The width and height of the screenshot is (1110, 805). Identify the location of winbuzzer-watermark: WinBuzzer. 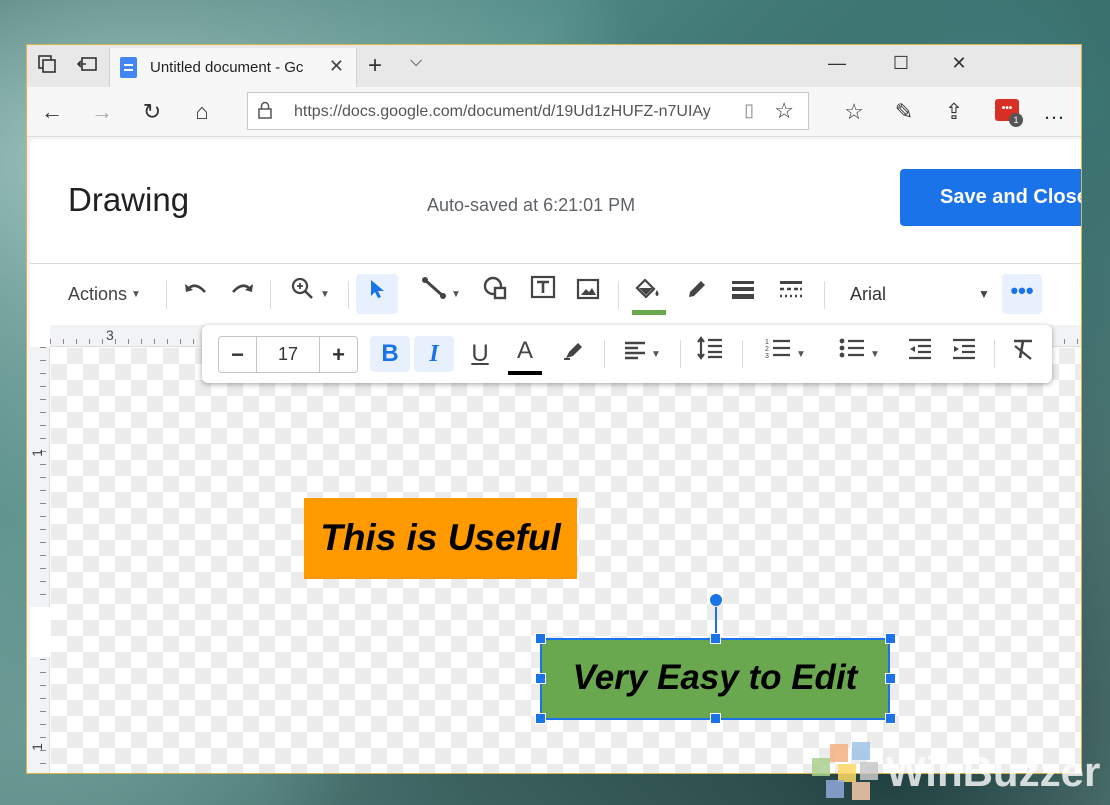
(954, 772).